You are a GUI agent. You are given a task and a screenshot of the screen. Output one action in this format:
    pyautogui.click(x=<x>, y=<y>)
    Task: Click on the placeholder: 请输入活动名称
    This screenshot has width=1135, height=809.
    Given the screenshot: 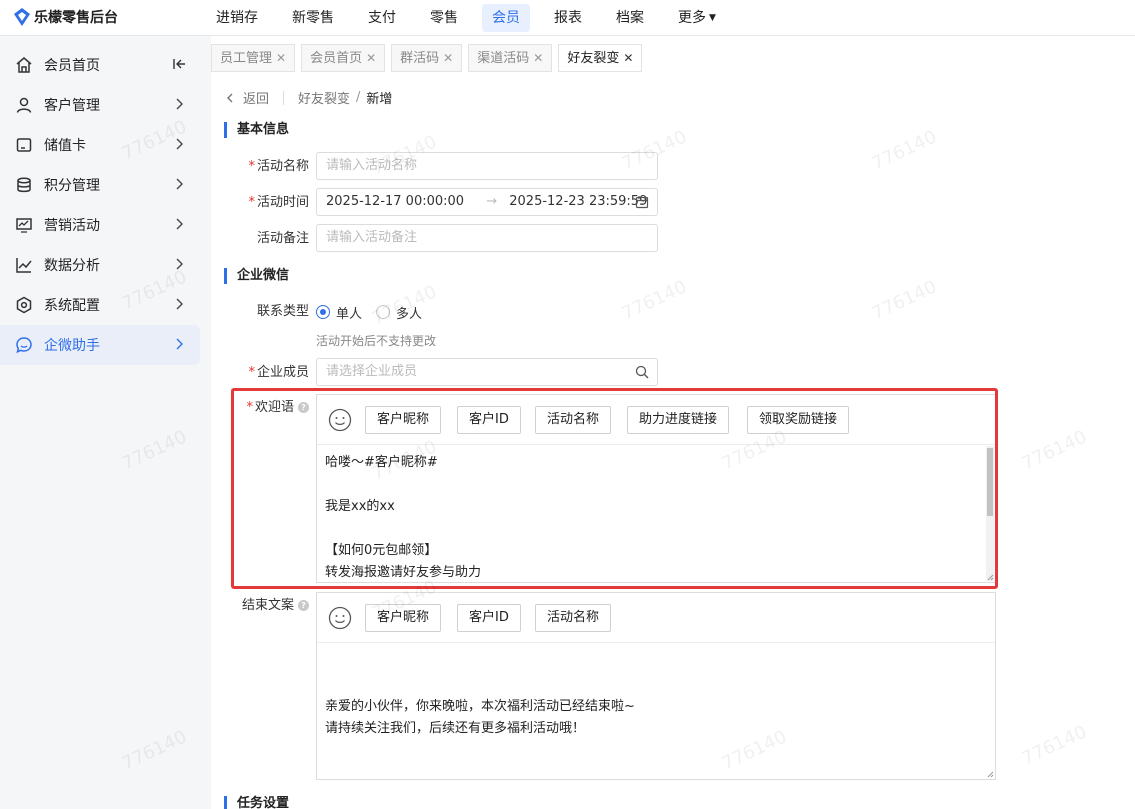 What is the action you would take?
    pyautogui.click(x=372, y=165)
    